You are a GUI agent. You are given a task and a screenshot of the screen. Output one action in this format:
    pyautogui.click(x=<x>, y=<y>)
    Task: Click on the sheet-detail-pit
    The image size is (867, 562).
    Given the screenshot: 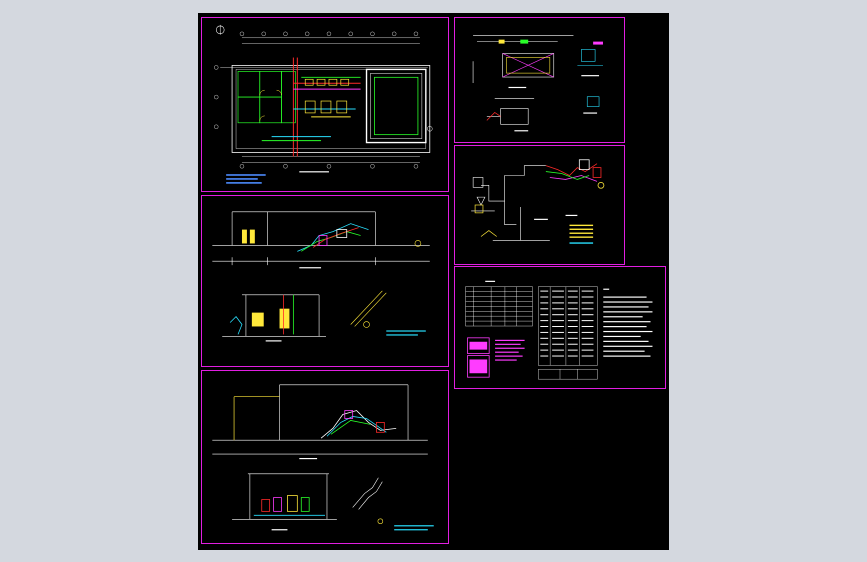 What is the action you would take?
    pyautogui.click(x=539, y=80)
    